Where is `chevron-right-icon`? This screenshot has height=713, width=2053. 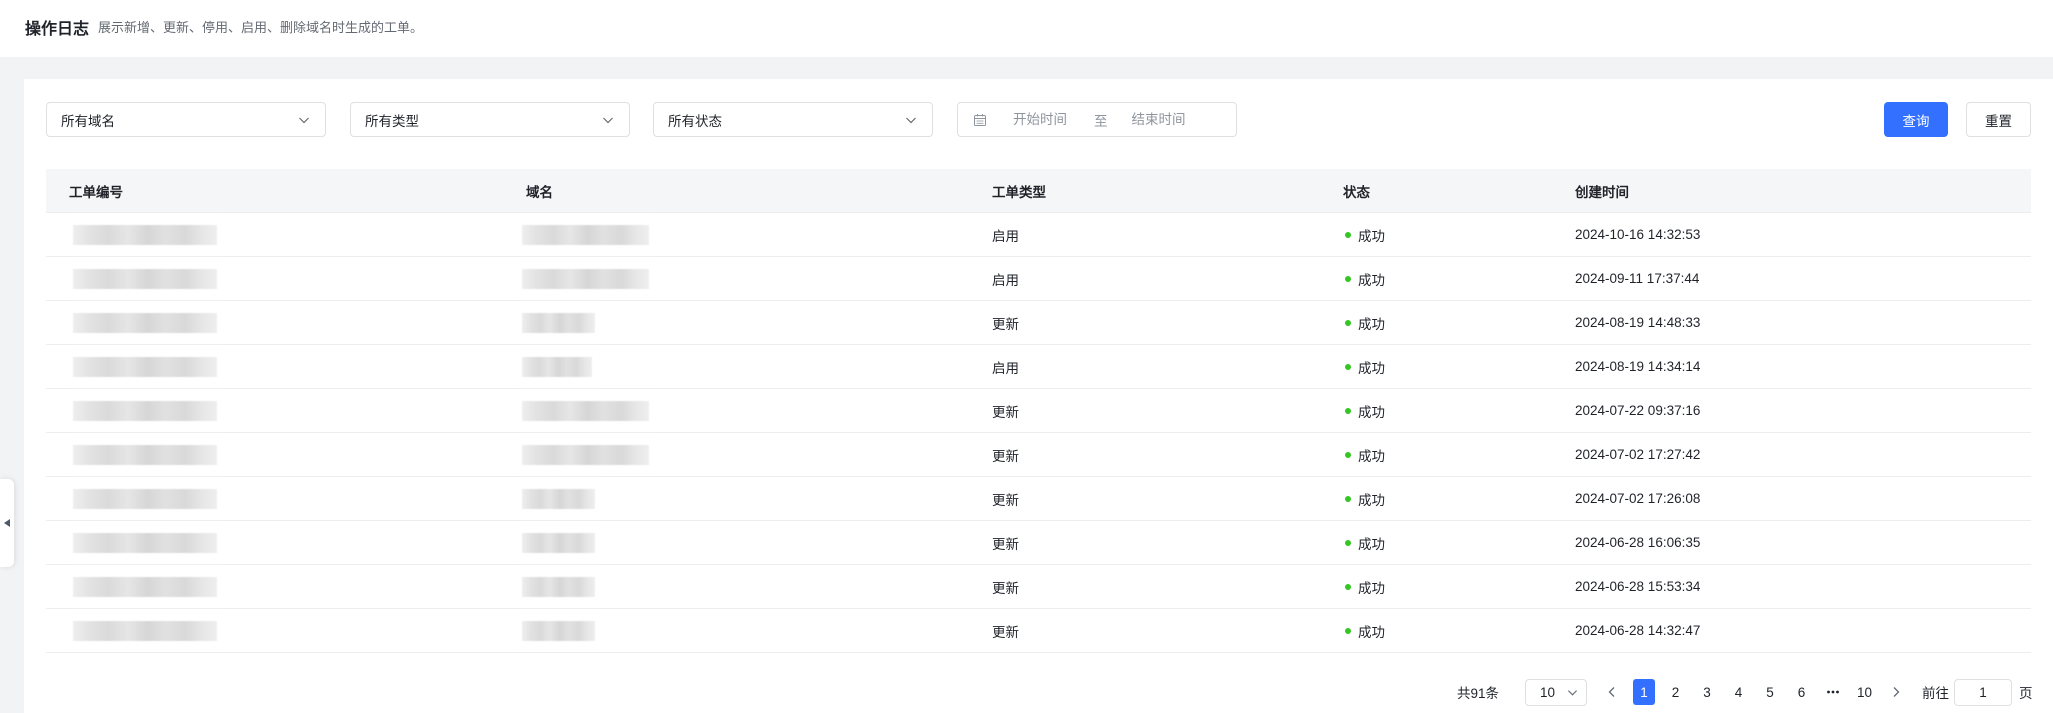 chevron-right-icon is located at coordinates (1896, 692).